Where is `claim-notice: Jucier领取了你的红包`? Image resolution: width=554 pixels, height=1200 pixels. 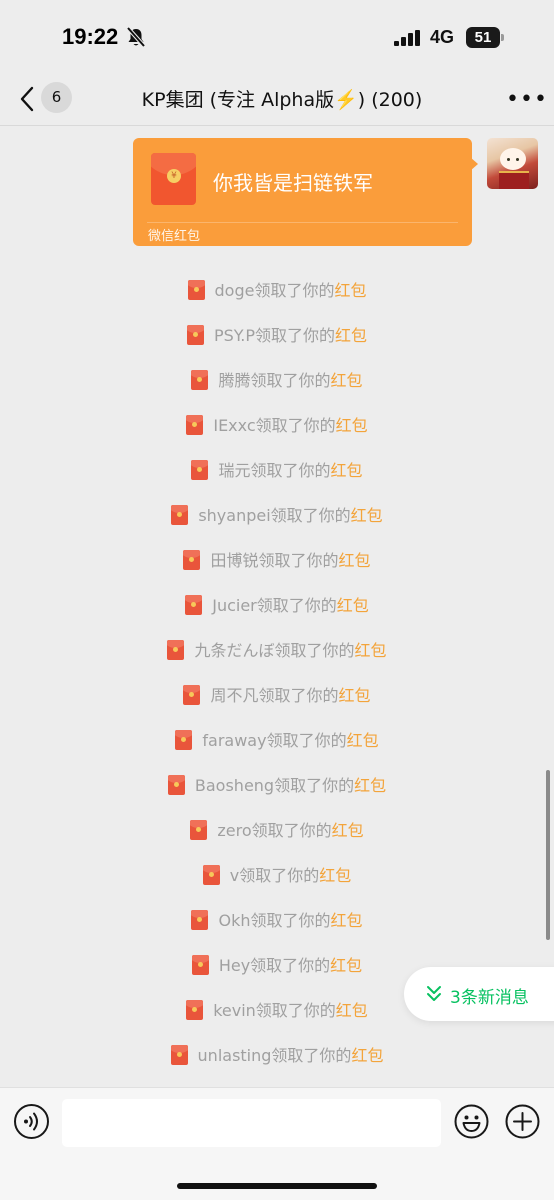 claim-notice: Jucier领取了你的红包 is located at coordinates (277, 604).